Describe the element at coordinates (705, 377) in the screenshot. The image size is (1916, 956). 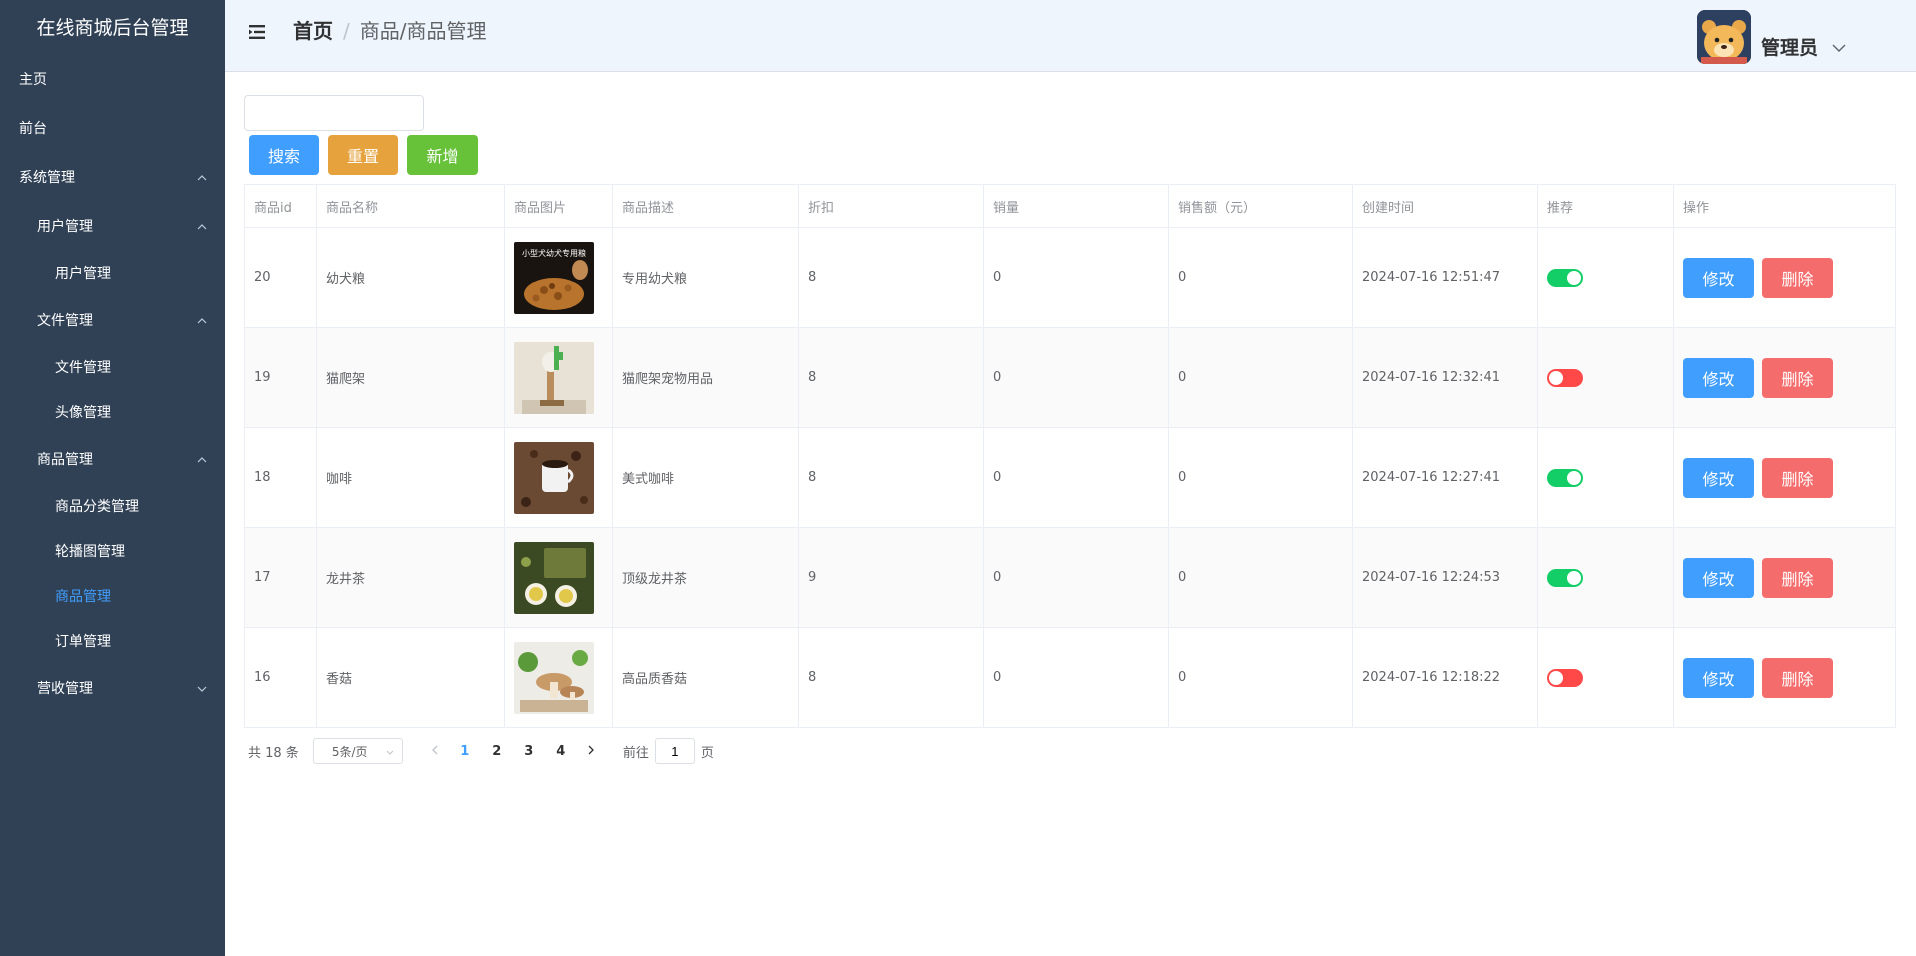
I see `cell-desc: 猫爬架宠物用品` at that location.